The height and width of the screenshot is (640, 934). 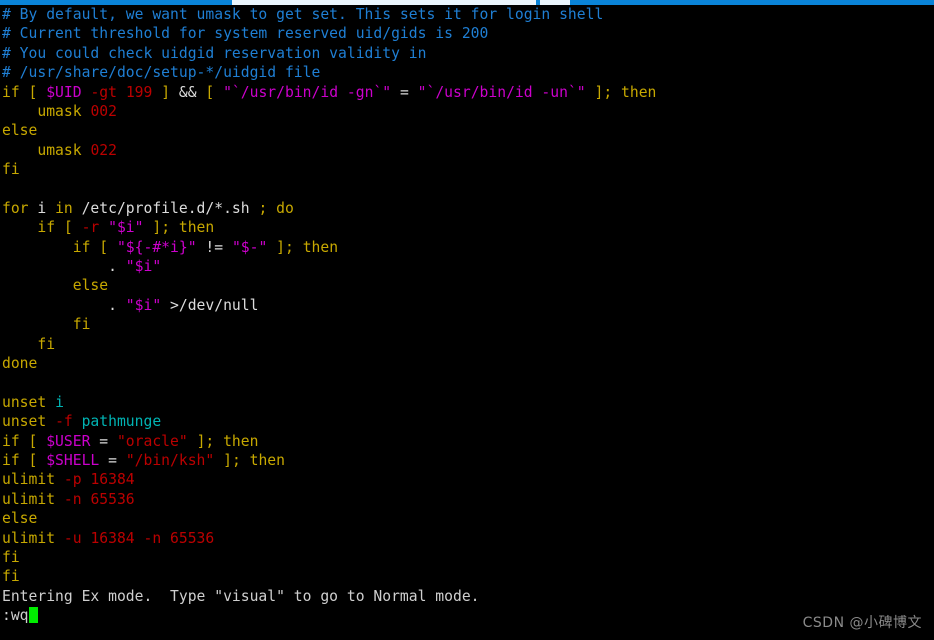 What do you see at coordinates (467, 441) in the screenshot?
I see `terminal-line: if [ $USER = "oracle" ]; then` at bounding box center [467, 441].